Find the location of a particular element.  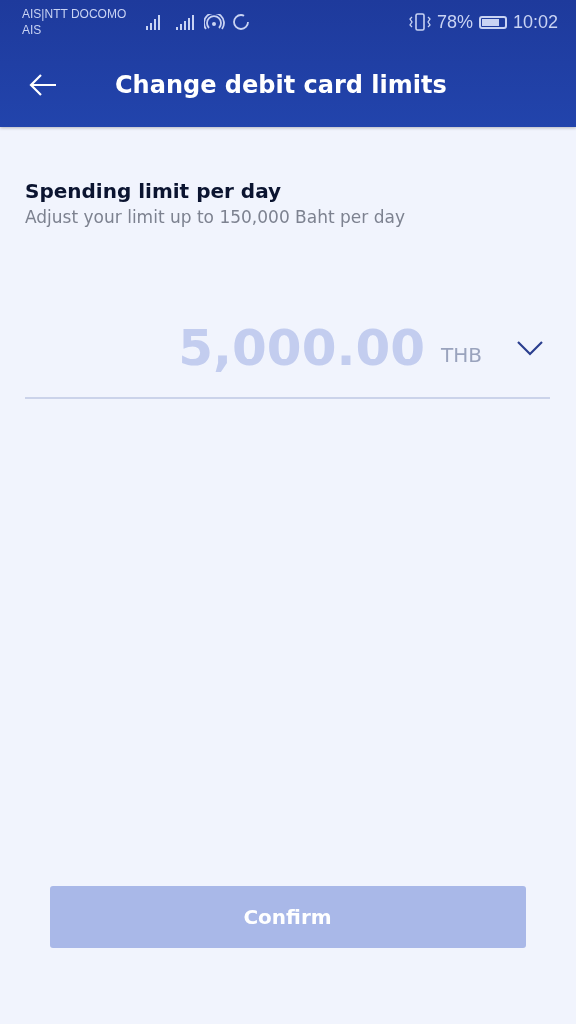

section-title: Spending limit per day is located at coordinates (154, 191).